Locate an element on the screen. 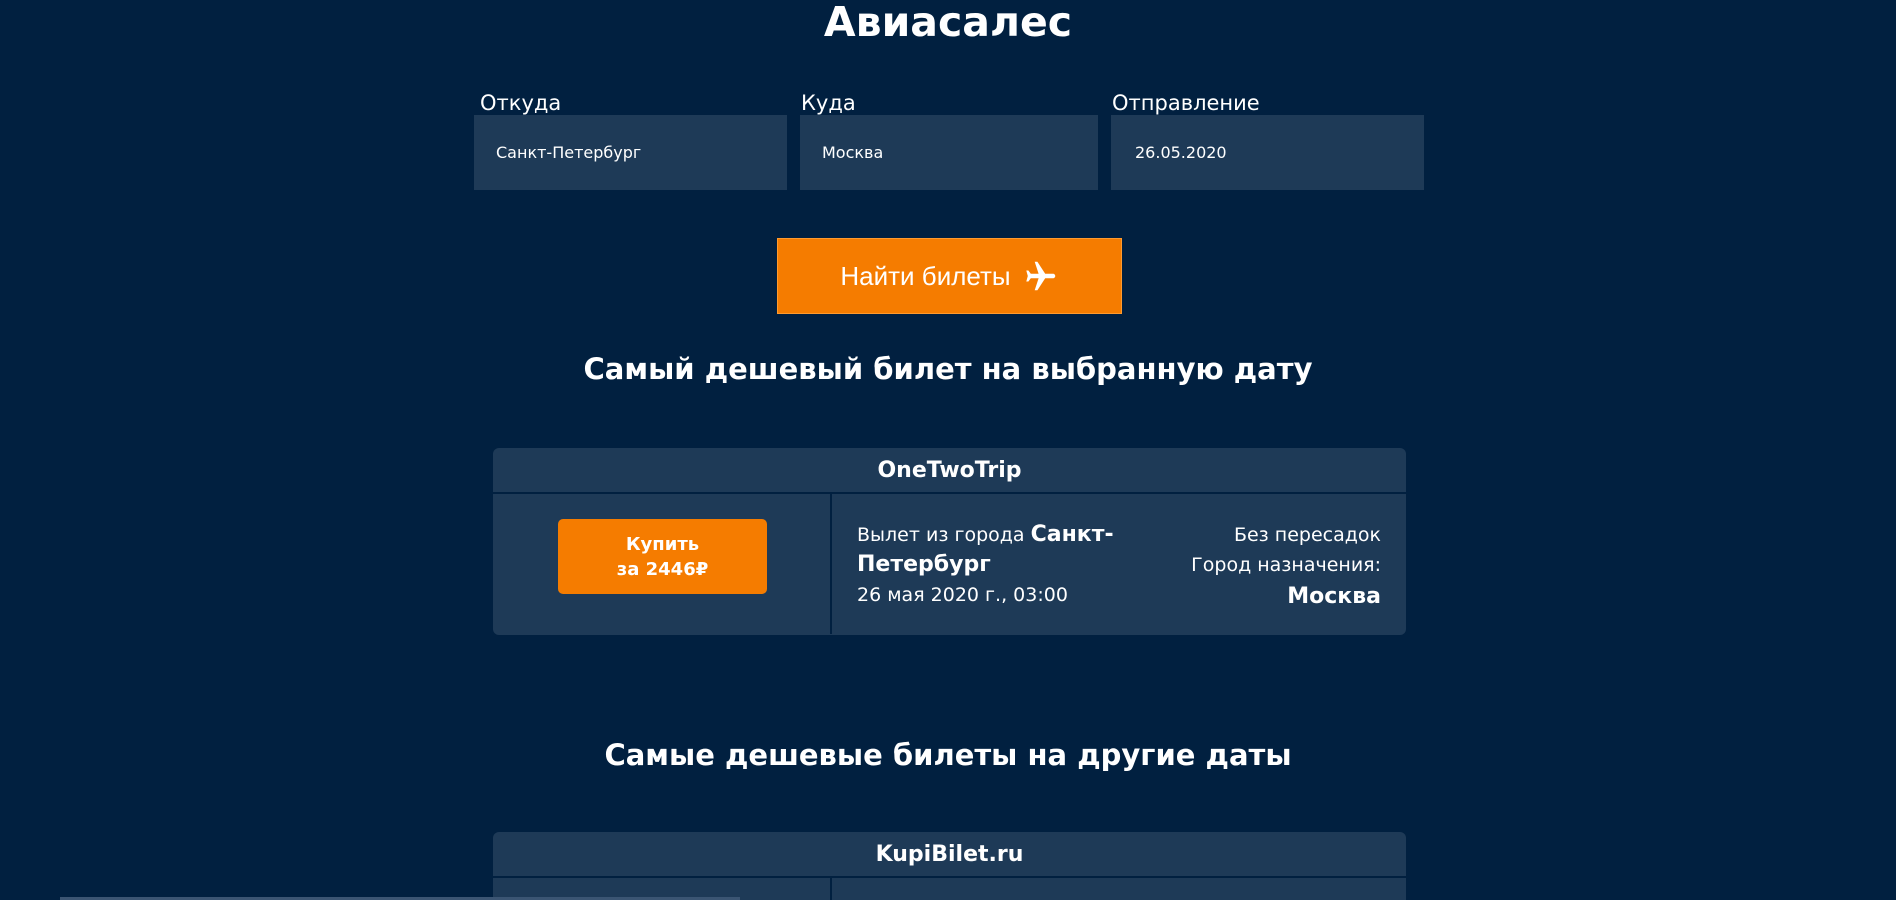 The image size is (1896, 900). from-label: Откуда is located at coordinates (521, 103).